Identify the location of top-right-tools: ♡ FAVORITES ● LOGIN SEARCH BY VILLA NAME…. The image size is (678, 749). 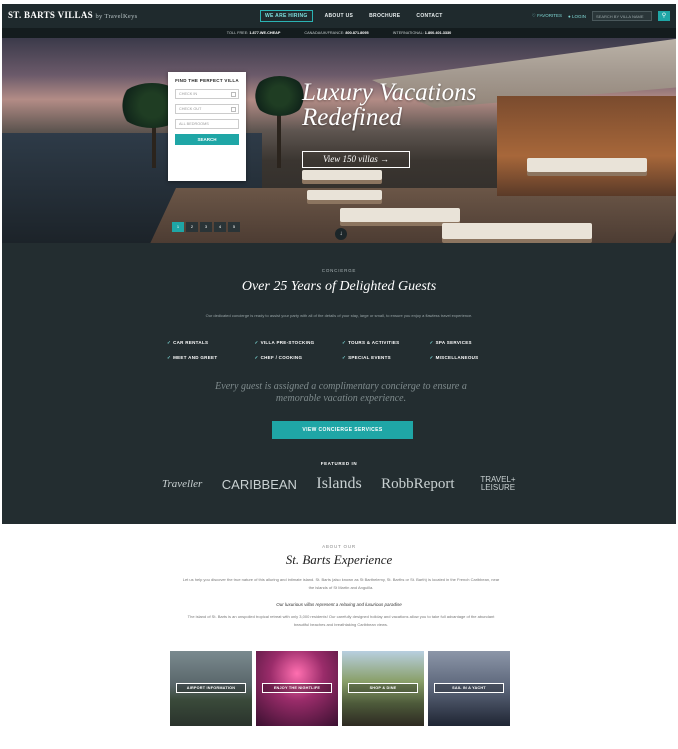
(601, 16).